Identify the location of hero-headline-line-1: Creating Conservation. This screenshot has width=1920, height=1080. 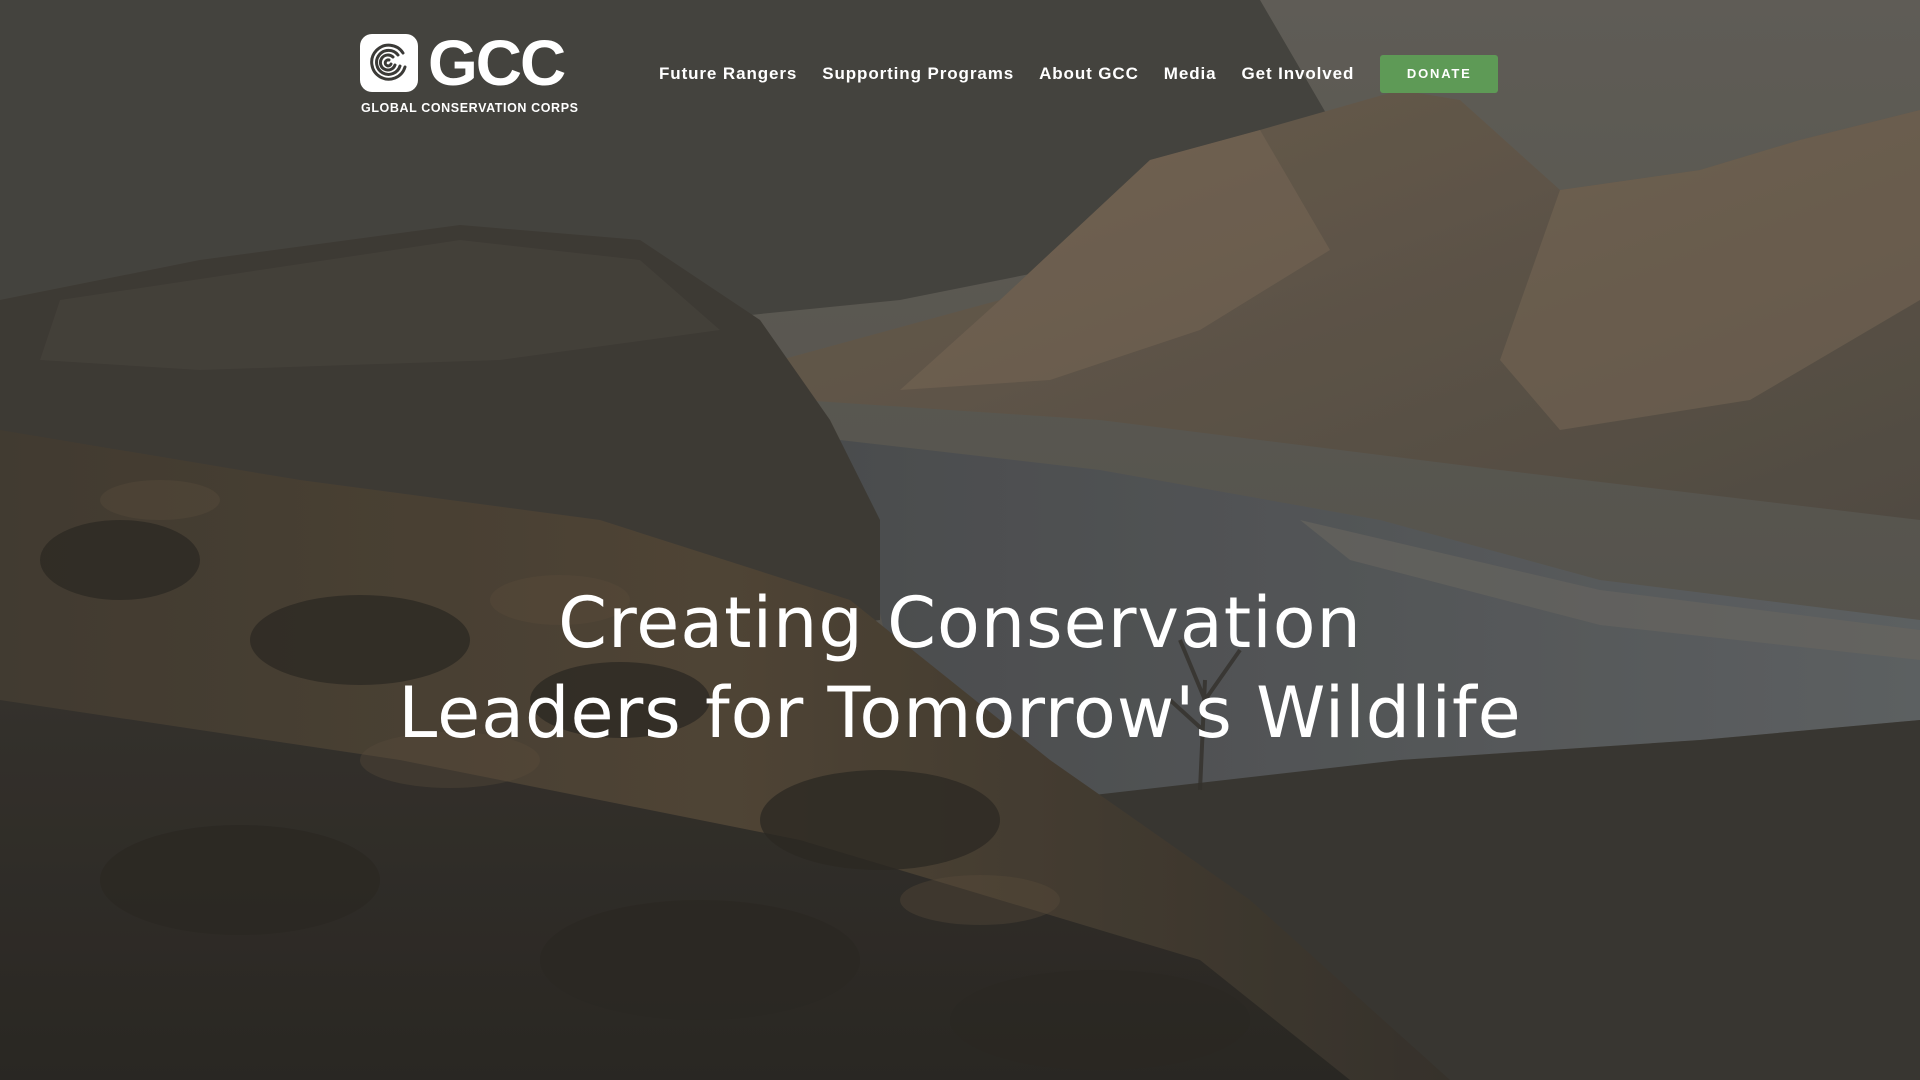
(960, 623).